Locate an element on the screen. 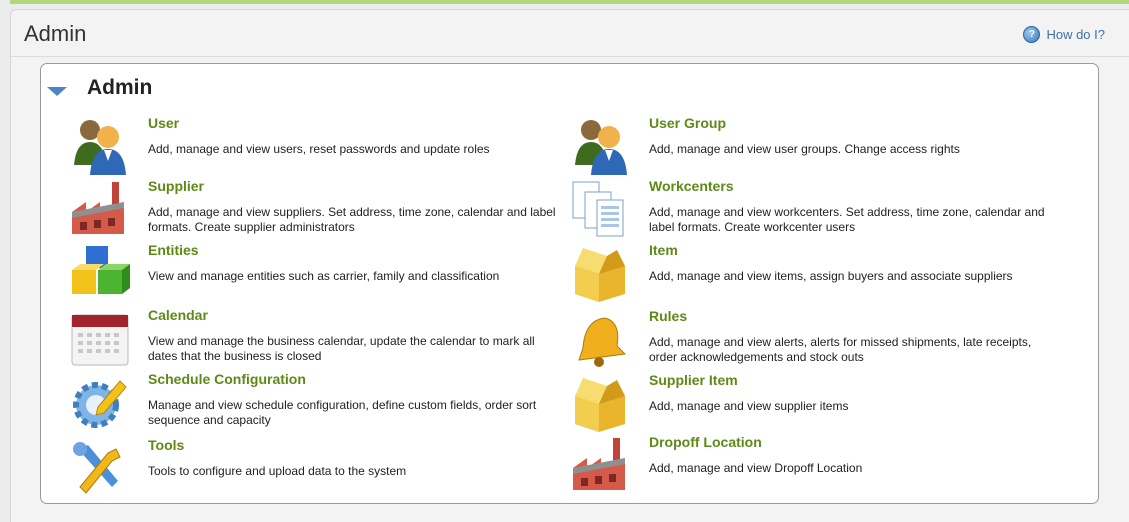 The height and width of the screenshot is (522, 1129). how-do-i-link: ? How do I? is located at coordinates (1064, 34).